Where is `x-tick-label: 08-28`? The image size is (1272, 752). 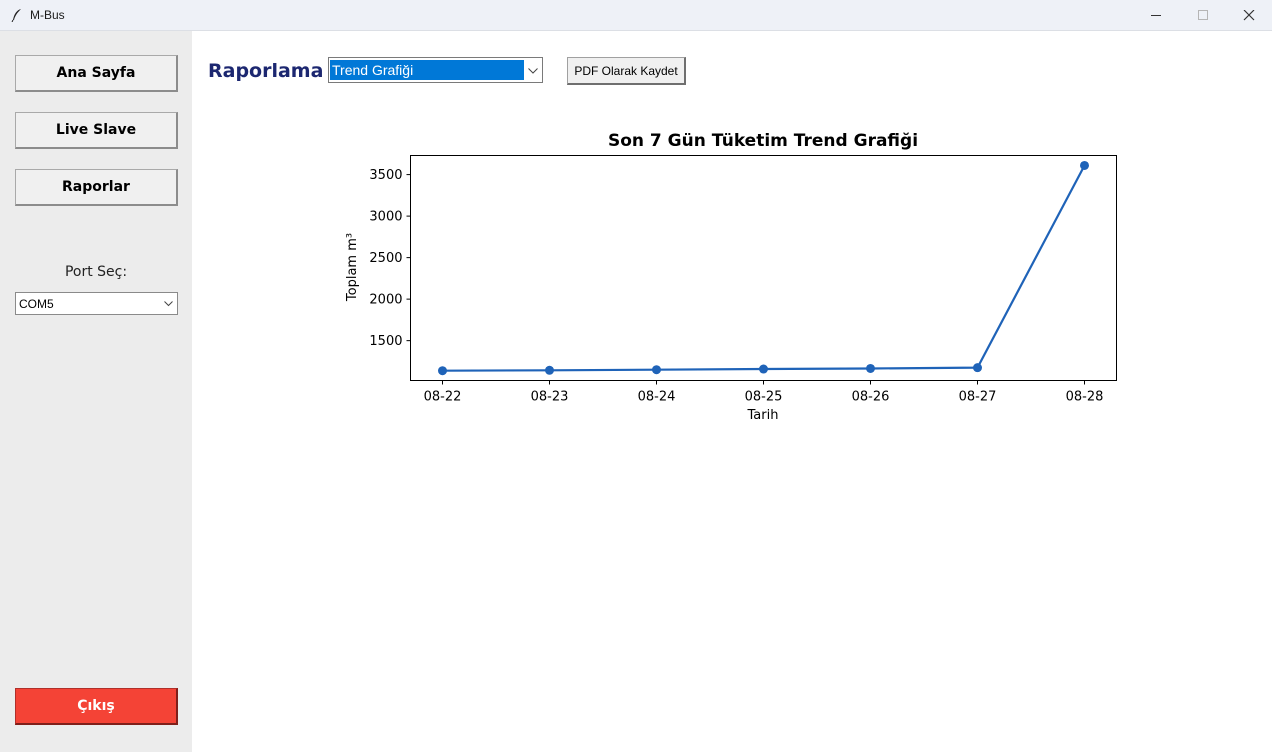 x-tick-label: 08-28 is located at coordinates (1085, 397).